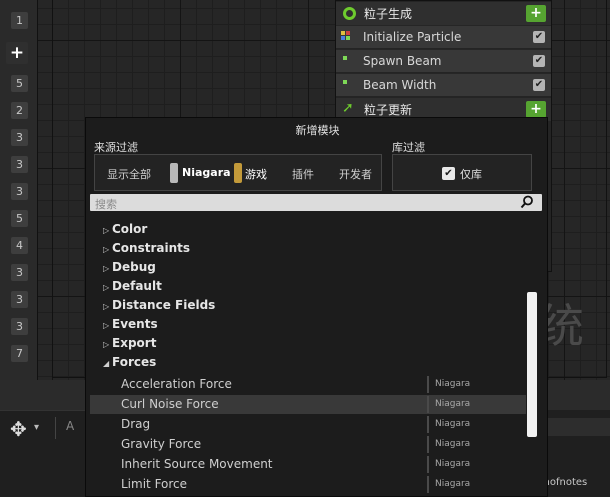 The height and width of the screenshot is (497, 610). Describe the element at coordinates (256, 174) in the screenshot. I see `source-filter-game: 游戏` at that location.